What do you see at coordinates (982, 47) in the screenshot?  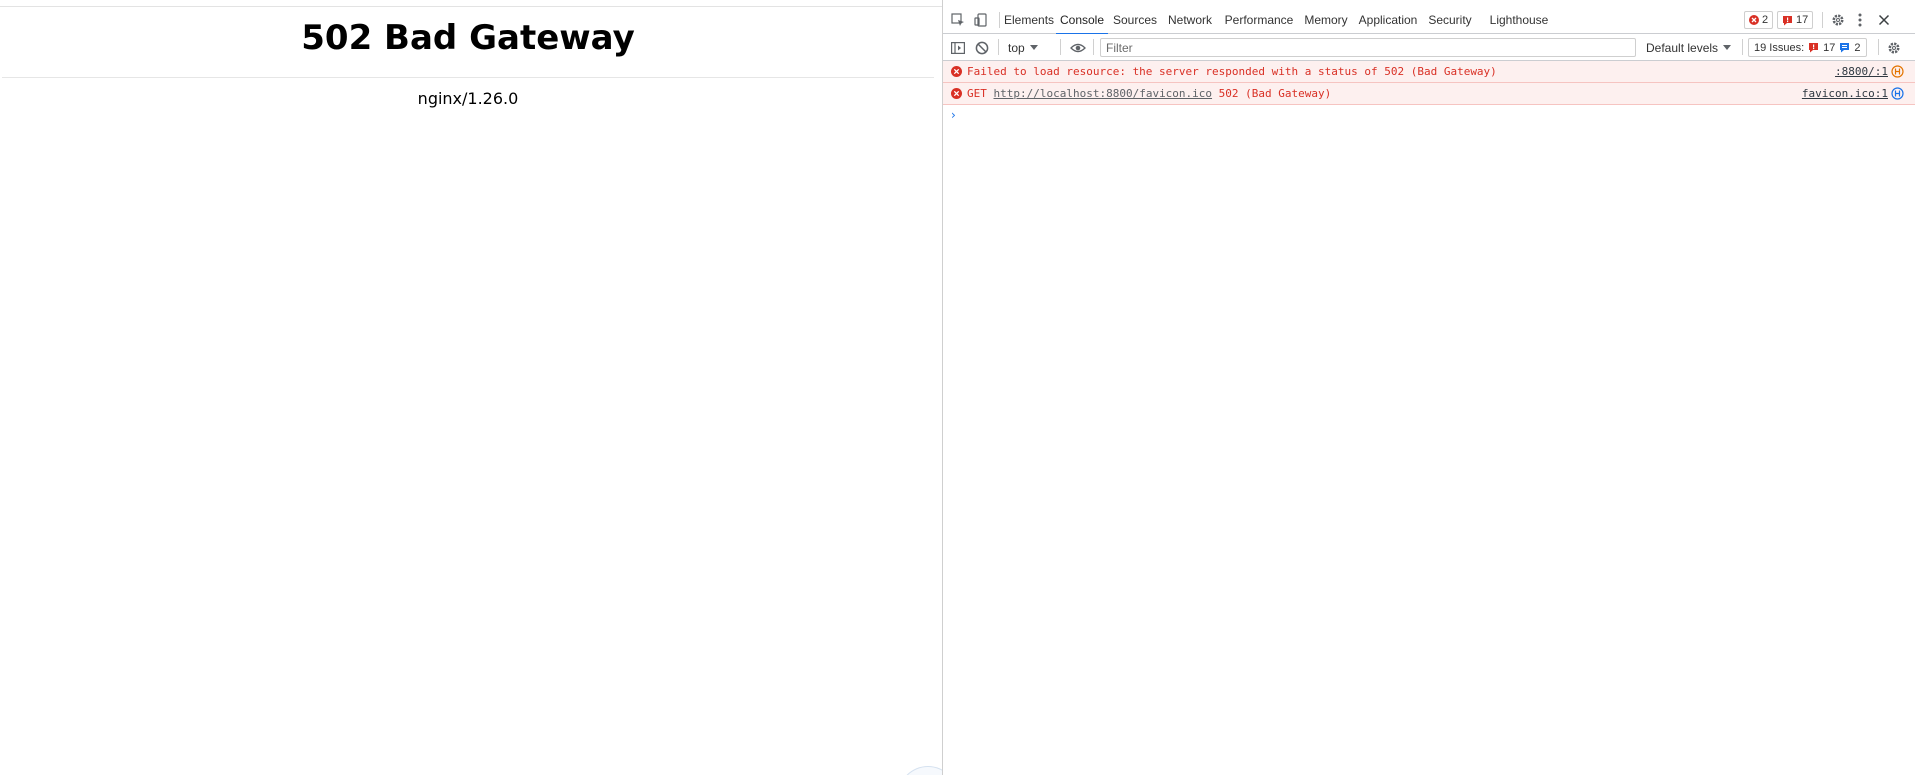 I see `clear-console-icon` at bounding box center [982, 47].